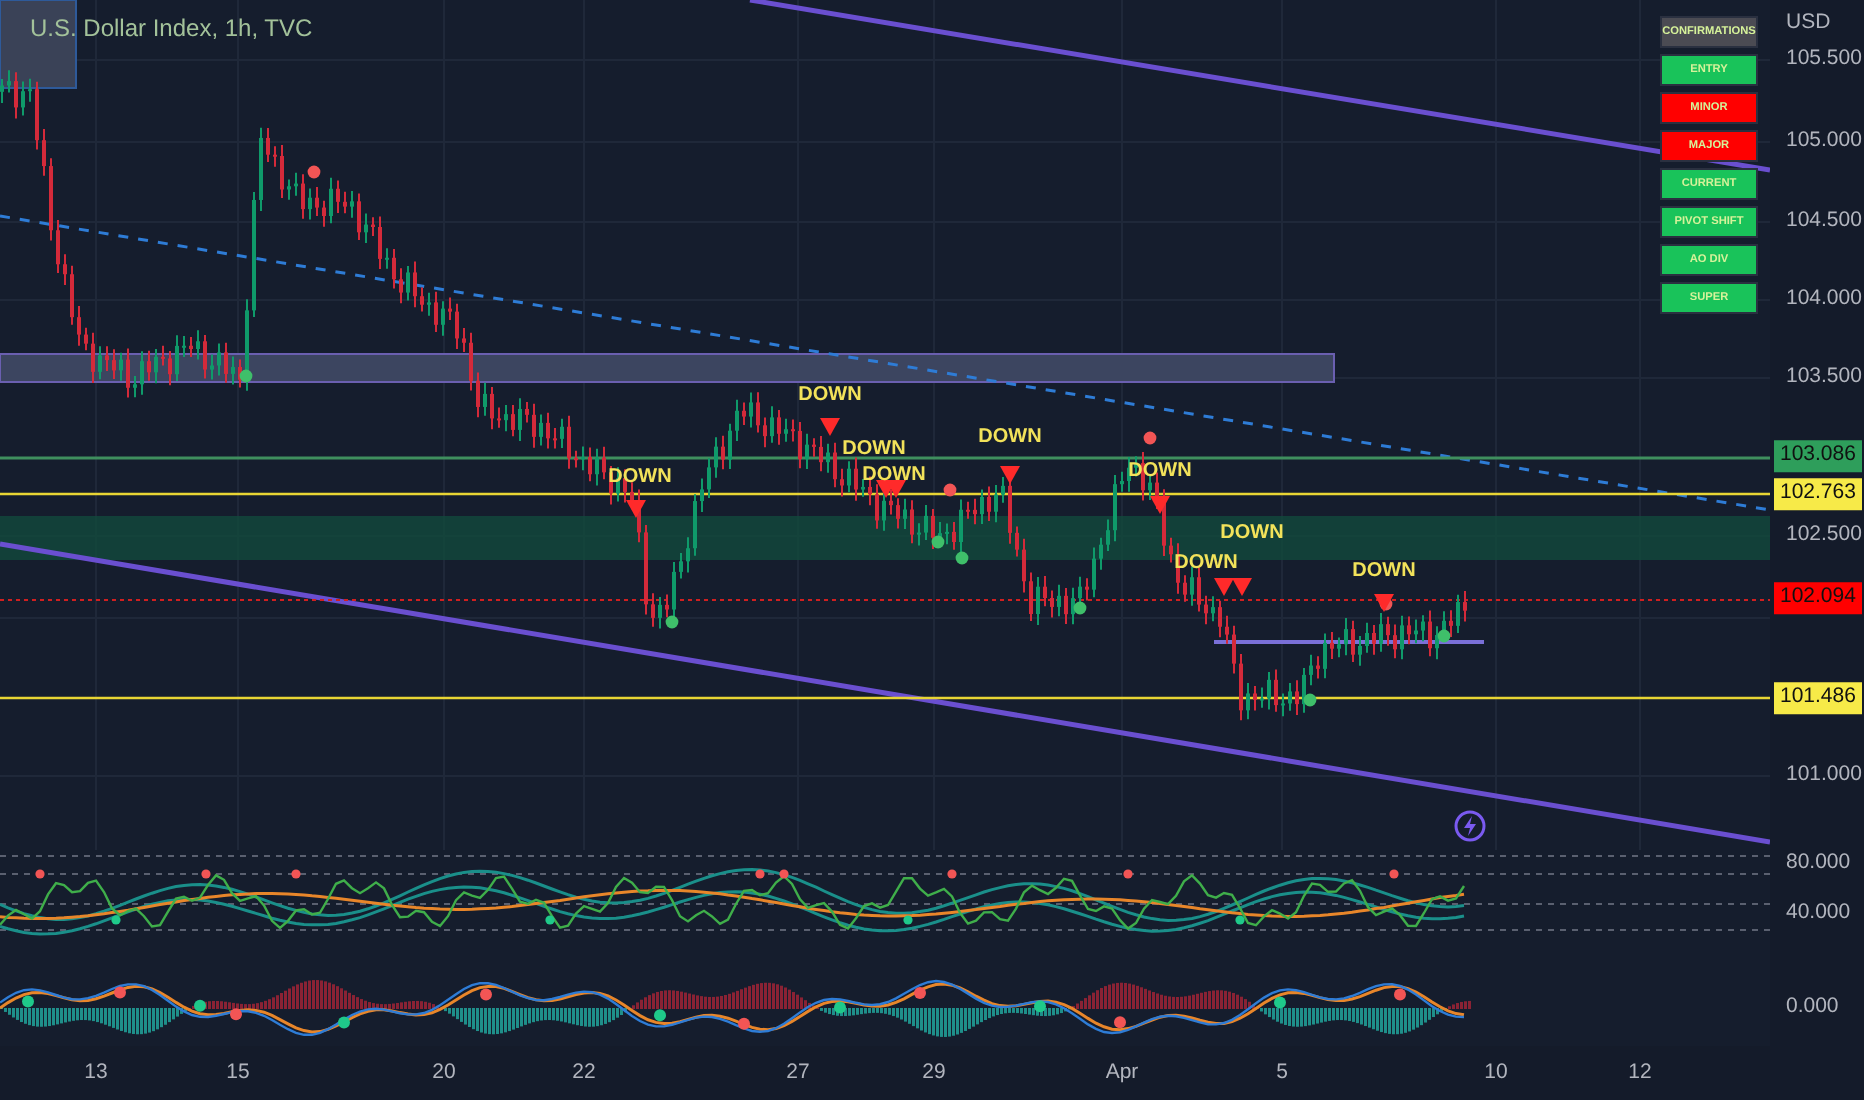 The width and height of the screenshot is (1864, 1100). I want to click on time-tick: 15, so click(238, 1073).